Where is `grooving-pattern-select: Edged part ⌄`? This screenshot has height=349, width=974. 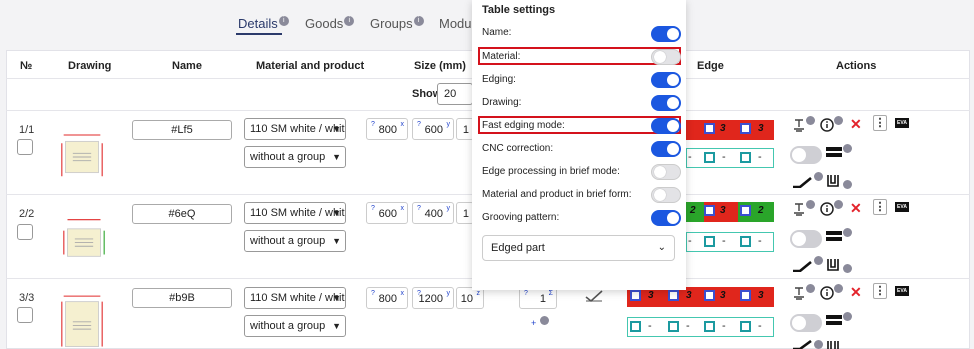
grooving-pattern-select: Edged part ⌄ is located at coordinates (578, 248).